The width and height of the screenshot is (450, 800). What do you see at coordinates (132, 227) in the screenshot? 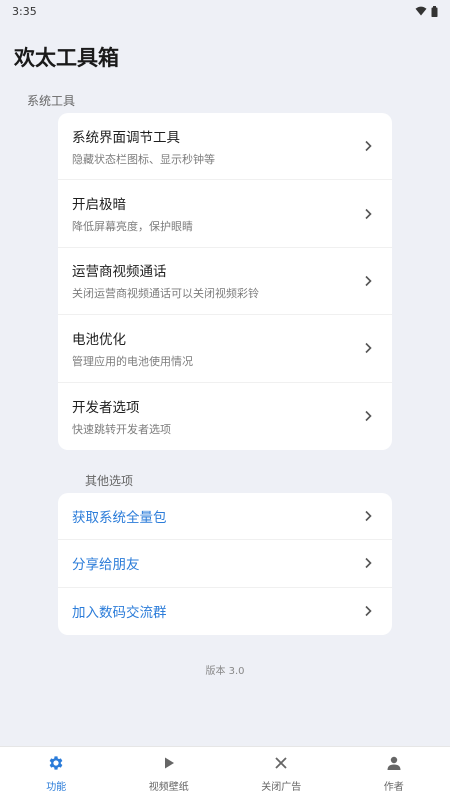
I see `item-subtitle: 降低屏幕亮度，保护眼睛` at bounding box center [132, 227].